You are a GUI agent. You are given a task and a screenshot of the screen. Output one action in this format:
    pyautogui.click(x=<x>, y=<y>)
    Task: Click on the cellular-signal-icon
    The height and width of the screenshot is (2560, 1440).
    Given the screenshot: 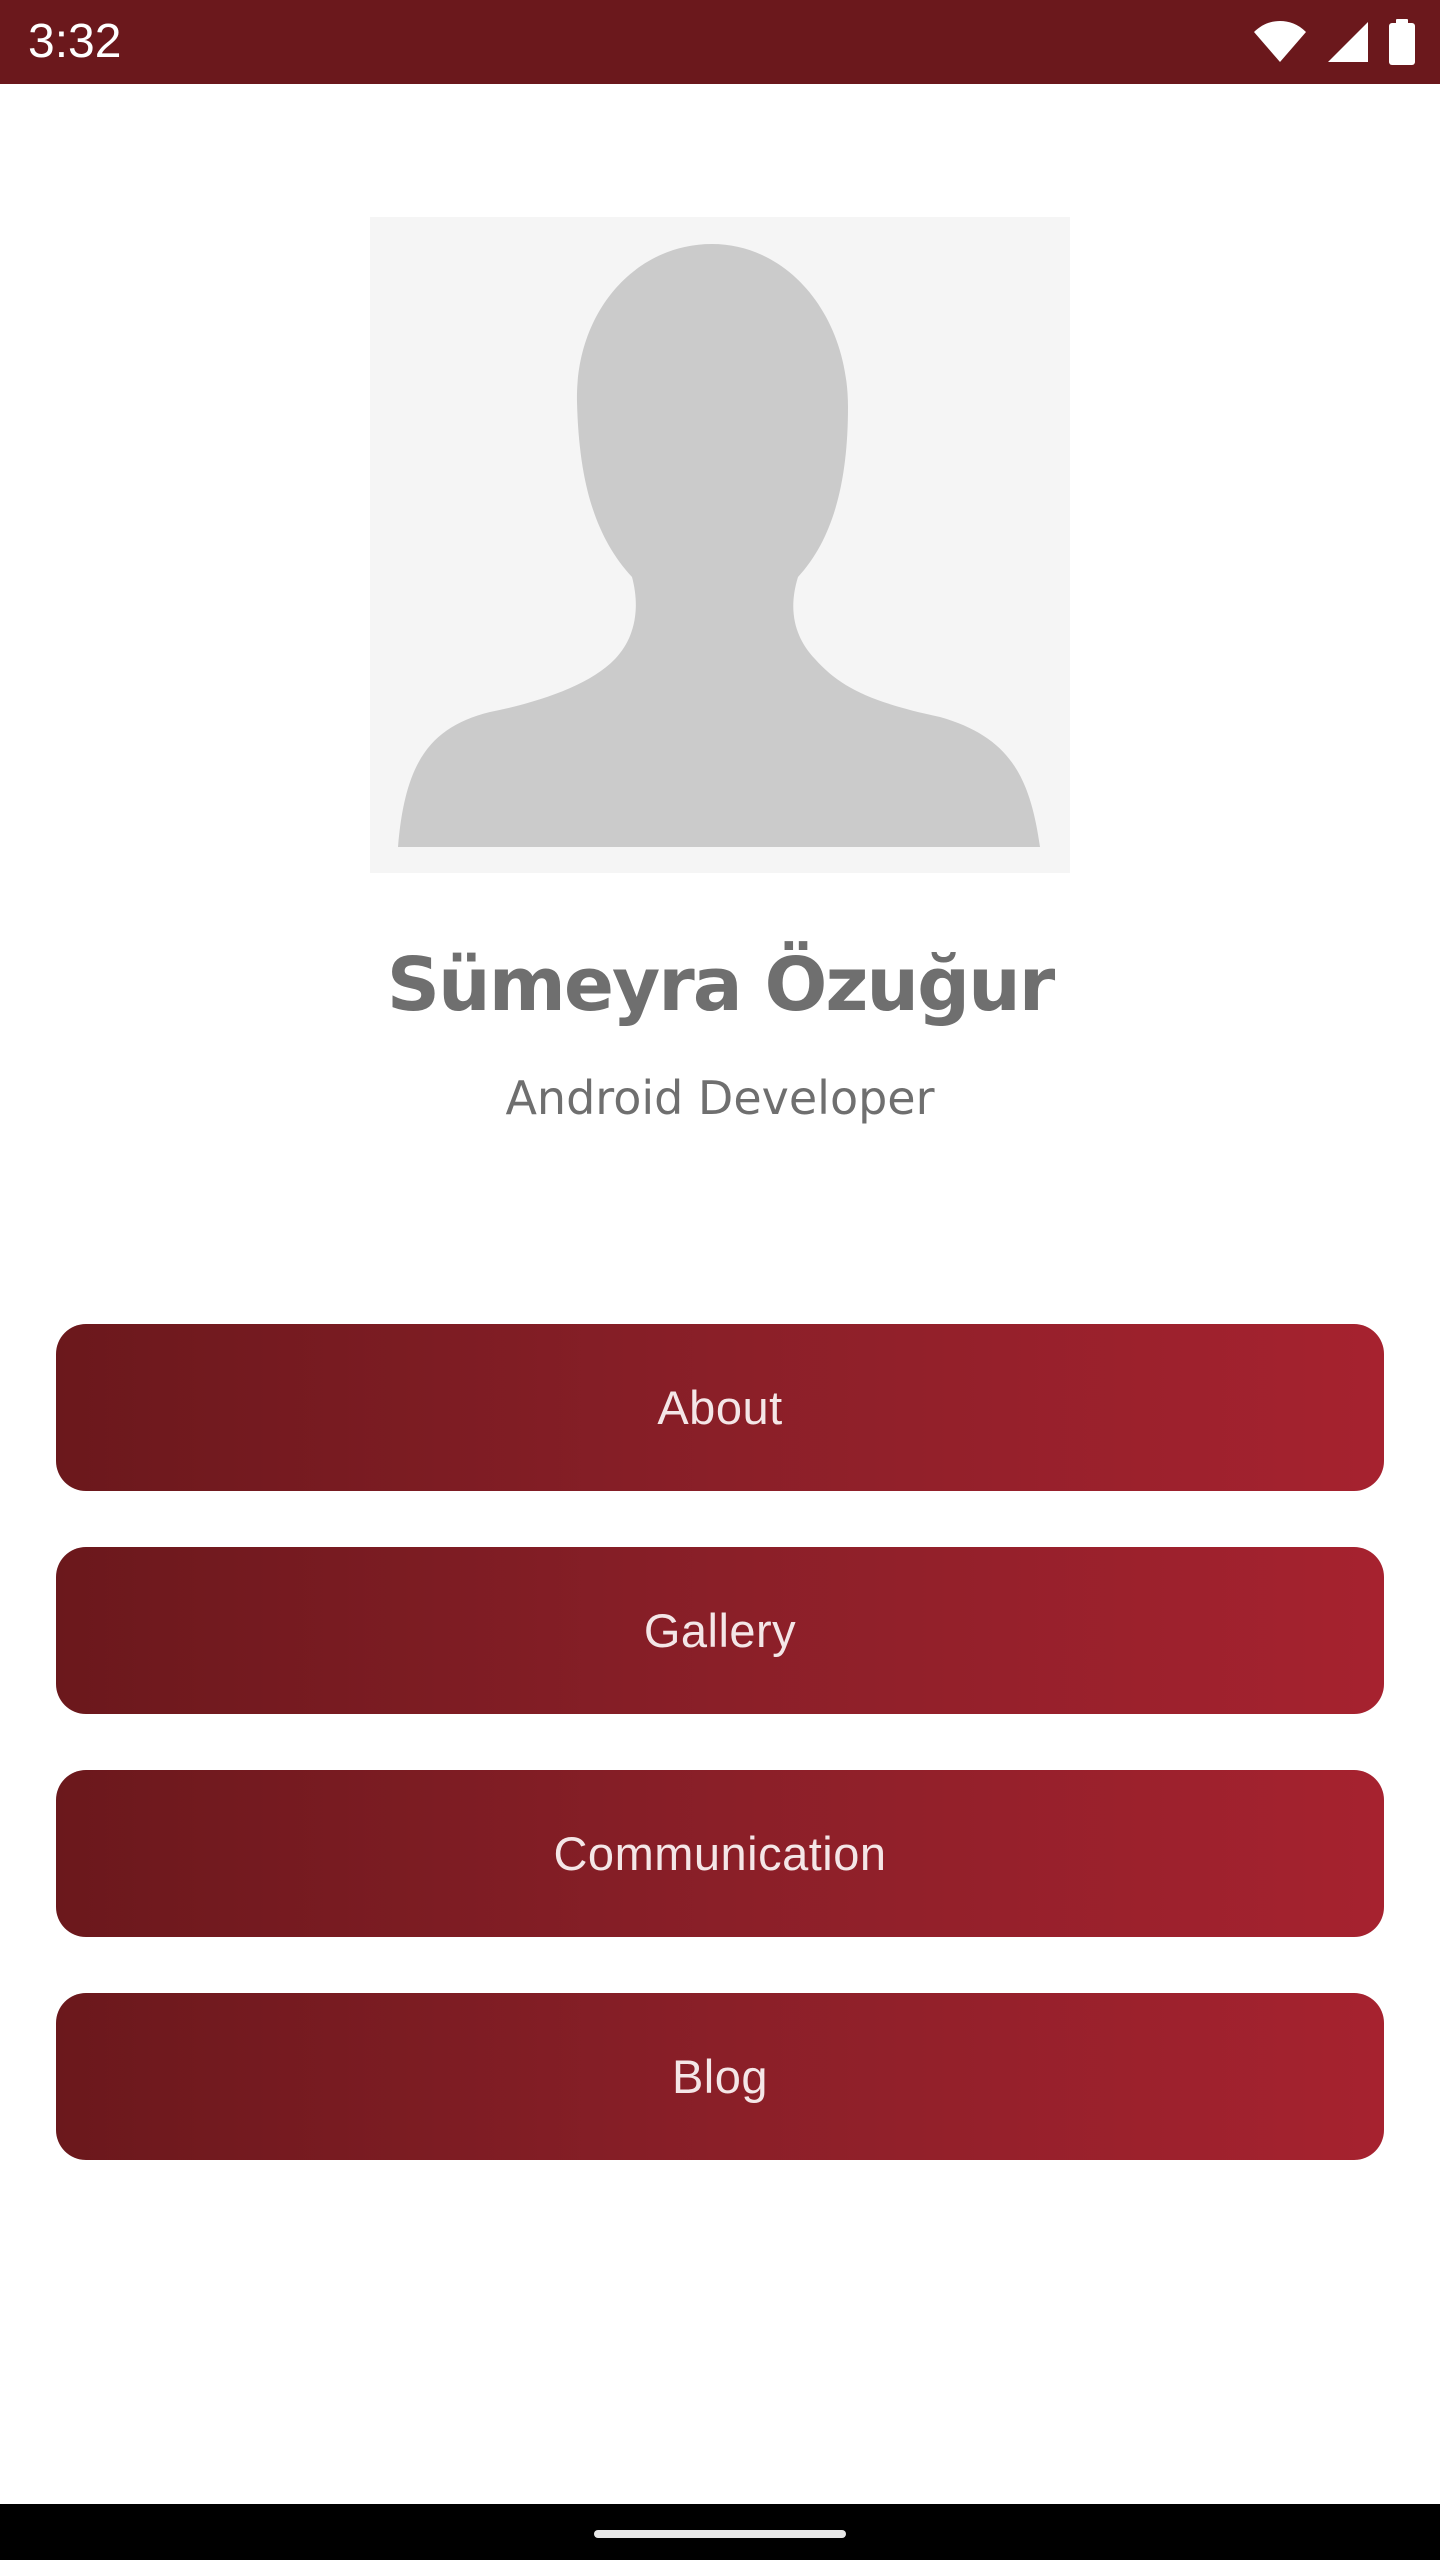 What is the action you would take?
    pyautogui.click(x=1348, y=42)
    